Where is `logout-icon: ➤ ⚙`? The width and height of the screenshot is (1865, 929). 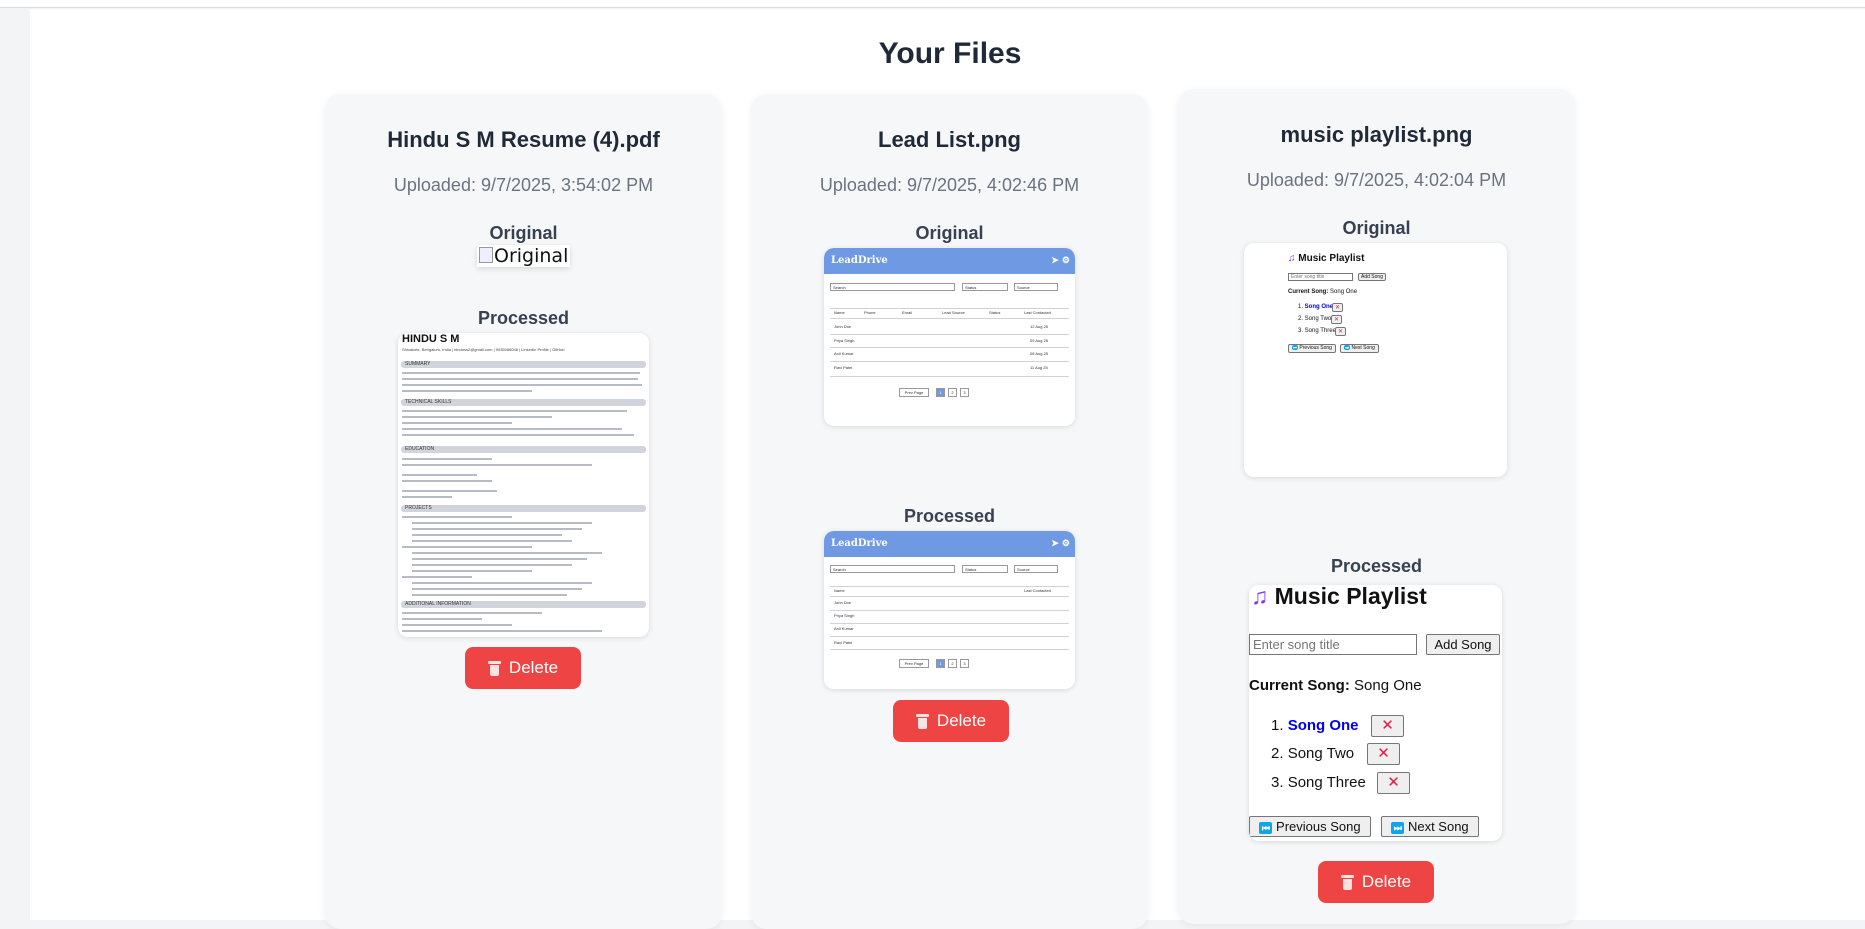 logout-icon: ➤ ⚙ is located at coordinates (1060, 261).